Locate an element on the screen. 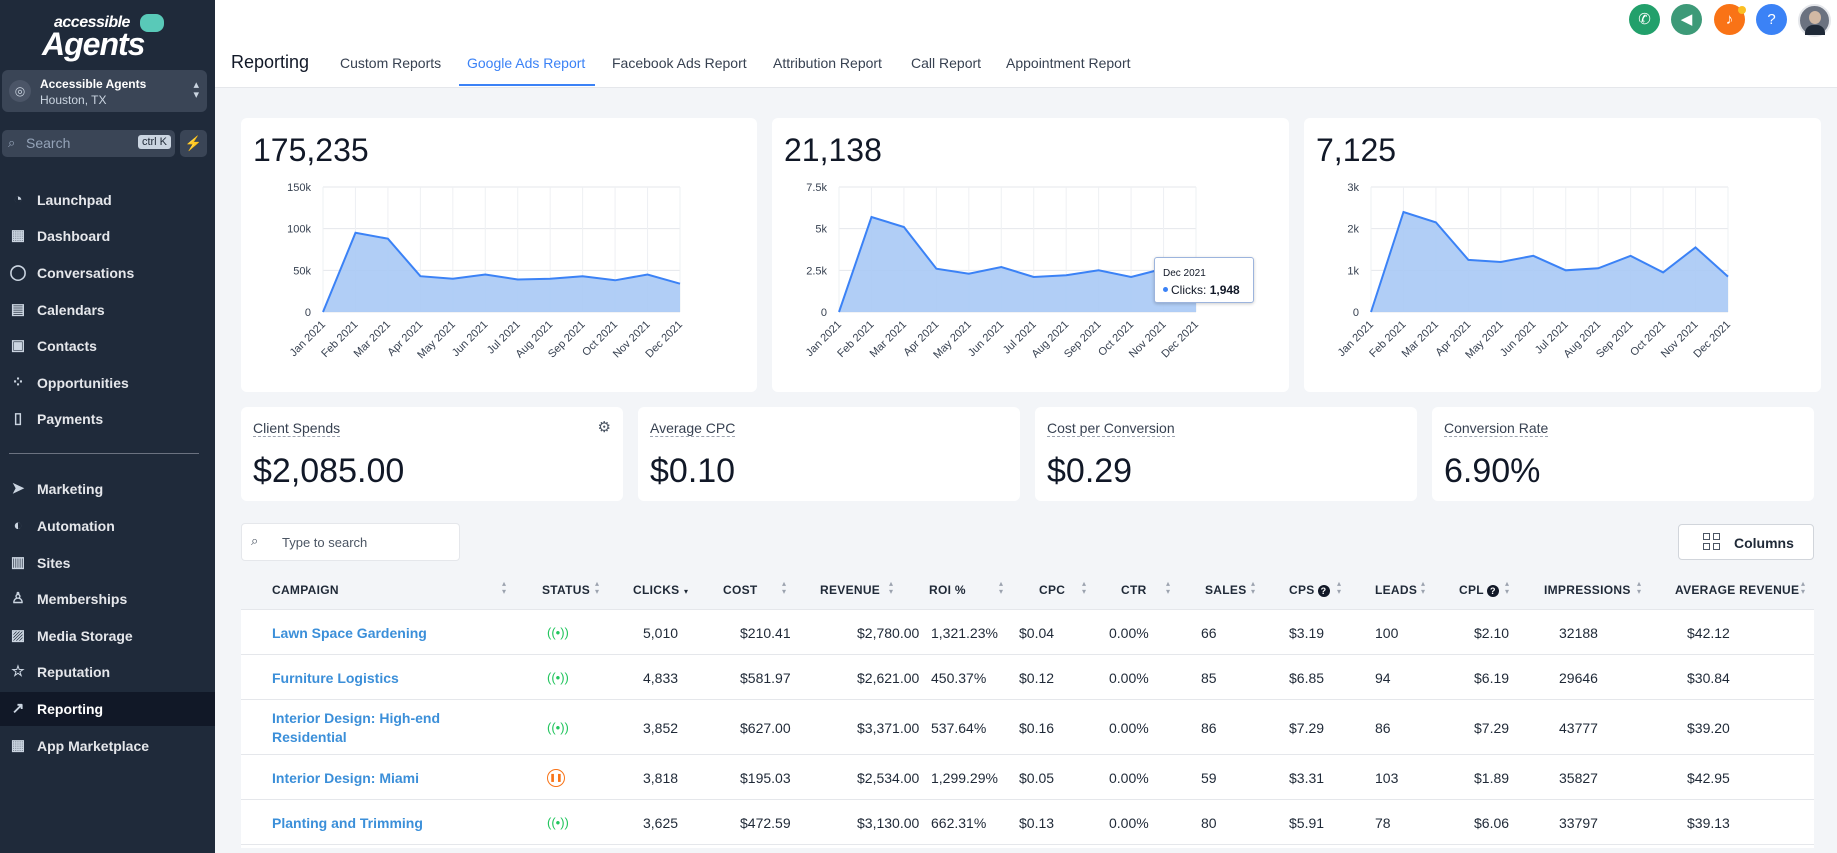 The image size is (1837, 853). account-switcher: ◎ Accessible Agents Houston, TX ▴ ▾ is located at coordinates (104, 91).